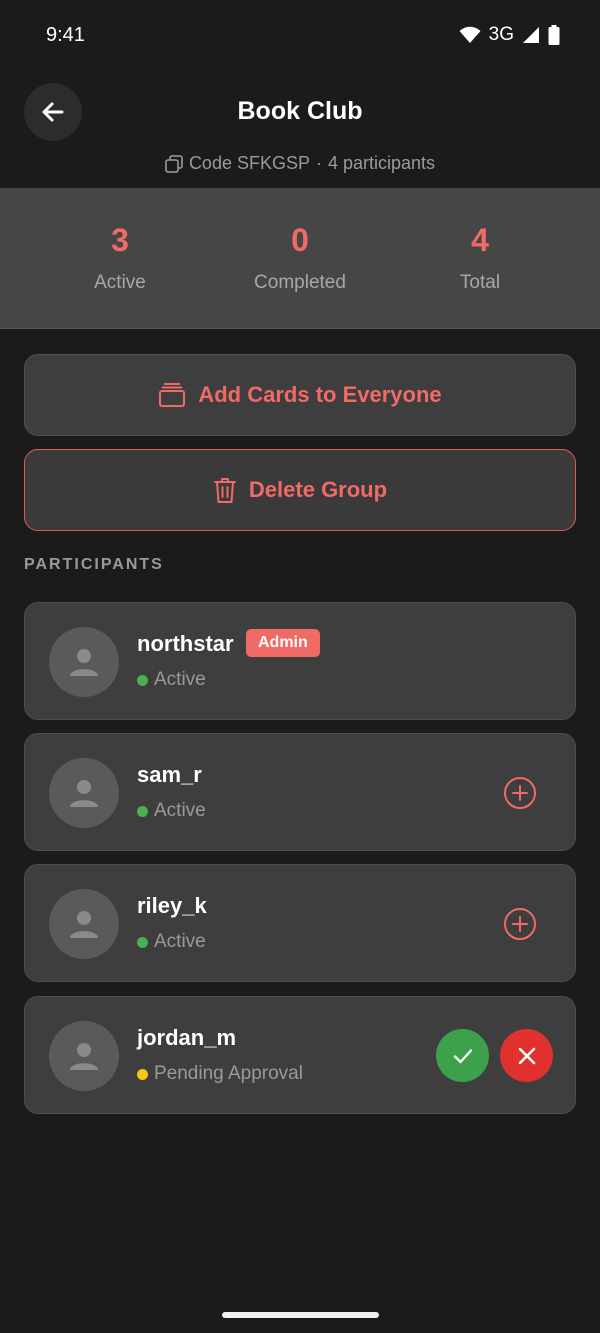 This screenshot has width=600, height=1333. What do you see at coordinates (300, 1055) in the screenshot?
I see `participant-card-jordan-m: jordan_m Pending Approval` at bounding box center [300, 1055].